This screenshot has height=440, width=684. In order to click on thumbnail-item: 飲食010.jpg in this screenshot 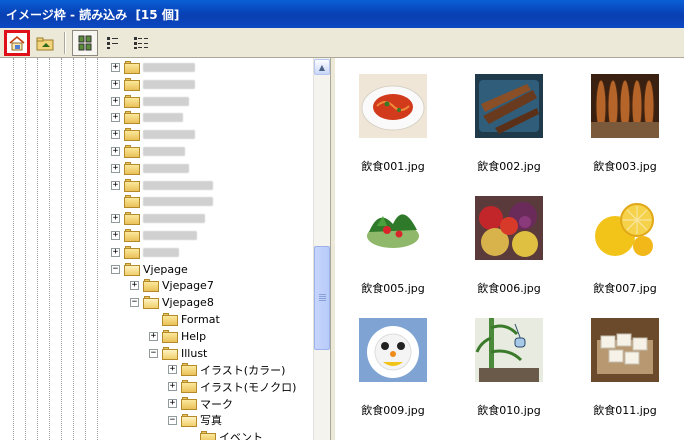, I will do `click(509, 363)`.